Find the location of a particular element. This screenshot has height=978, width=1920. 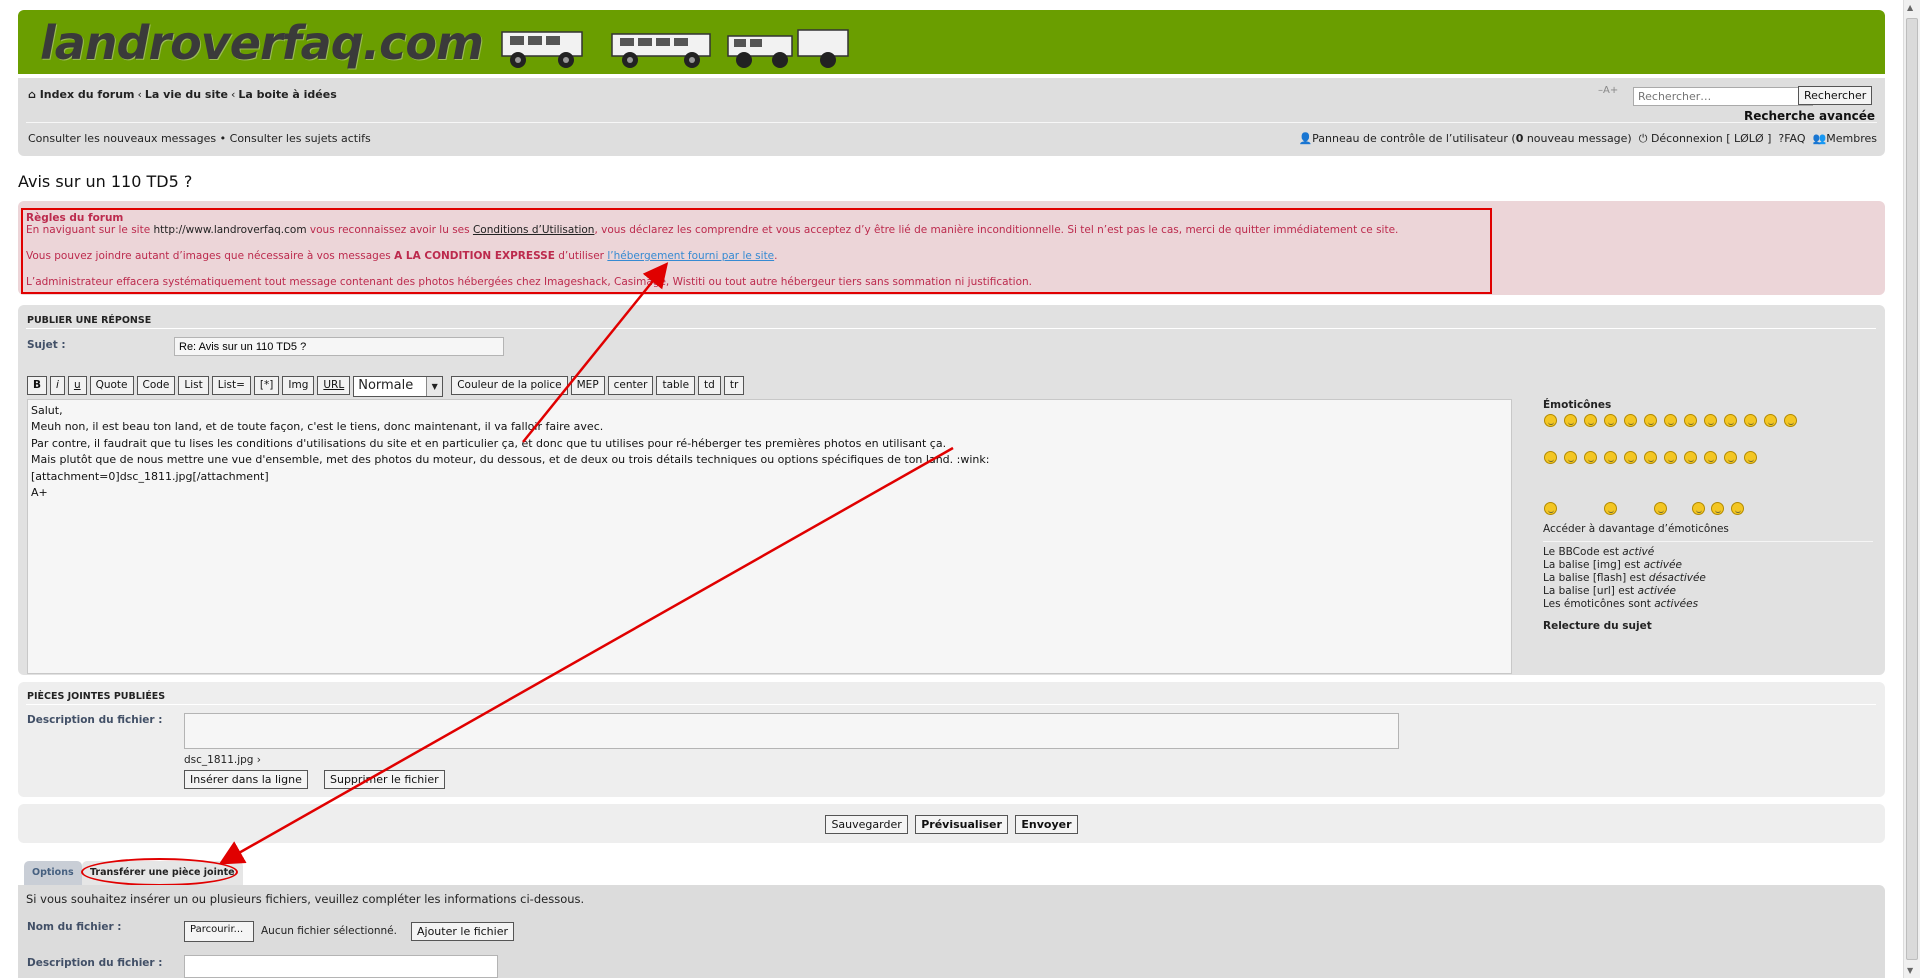

url-button: URL is located at coordinates (334, 385).